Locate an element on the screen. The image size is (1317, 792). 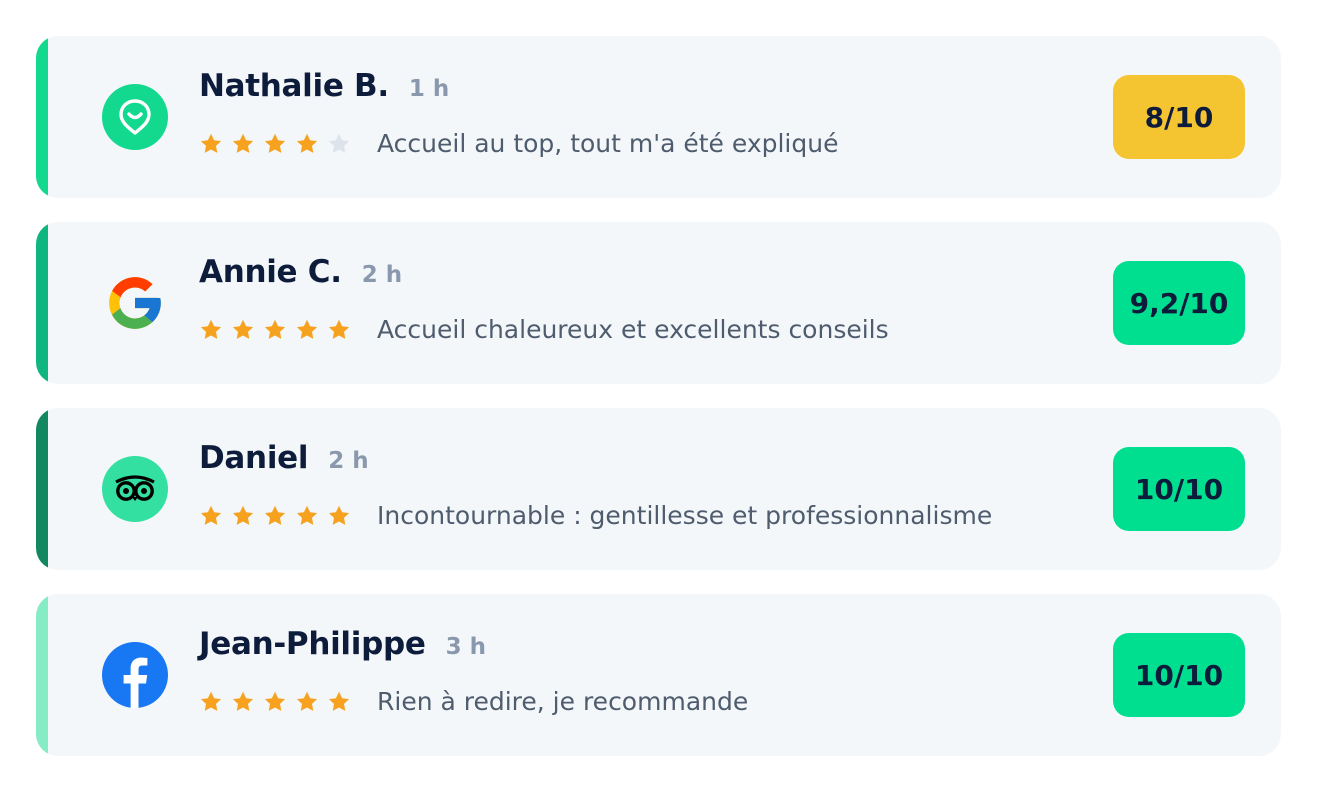
review-header: Daniel 2 h is located at coordinates (284, 458).